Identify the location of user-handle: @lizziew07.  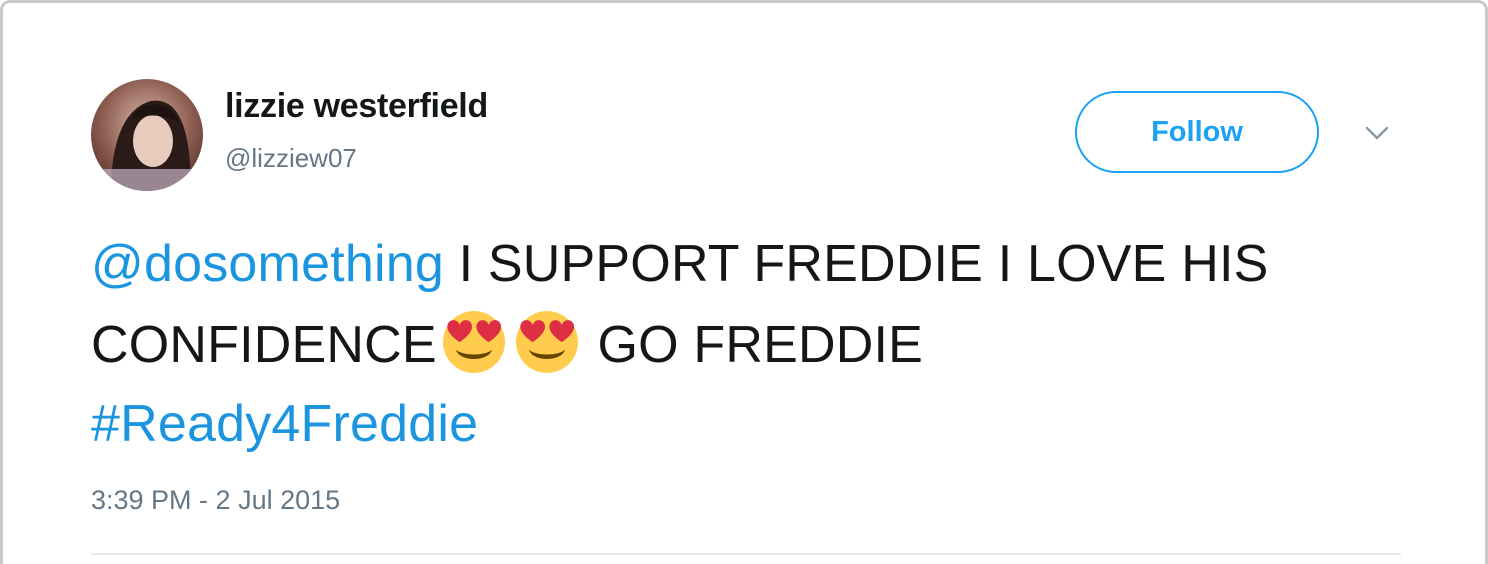
(291, 158).